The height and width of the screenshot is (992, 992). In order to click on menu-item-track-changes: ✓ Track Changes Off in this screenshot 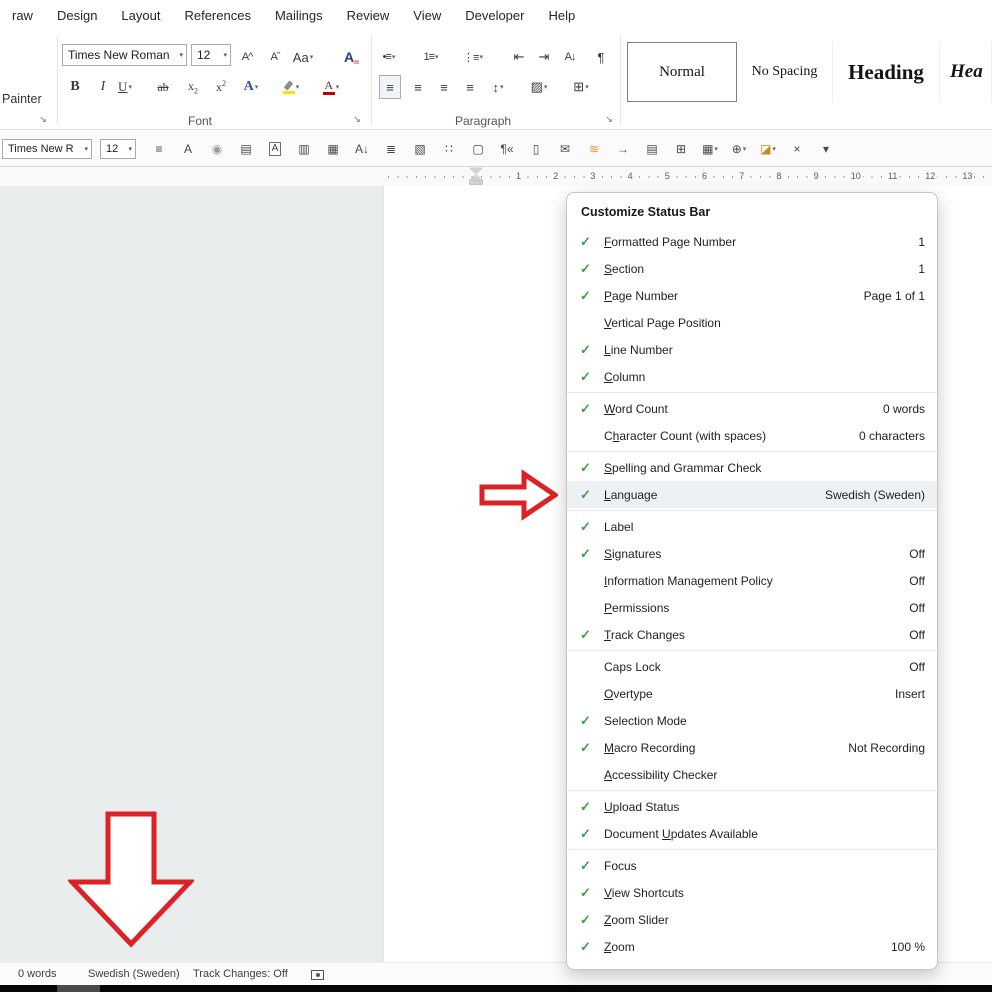, I will do `click(752, 634)`.